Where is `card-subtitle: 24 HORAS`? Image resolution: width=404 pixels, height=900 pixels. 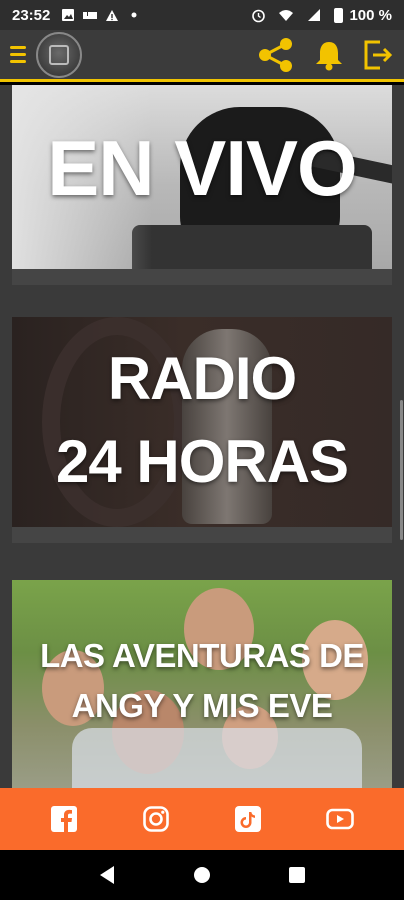
card-subtitle: 24 HORAS is located at coordinates (202, 461).